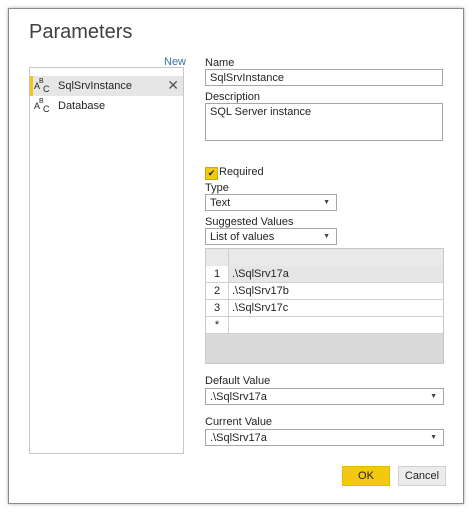 This screenshot has height=512, width=474. I want to click on description-label: Description, so click(233, 97).